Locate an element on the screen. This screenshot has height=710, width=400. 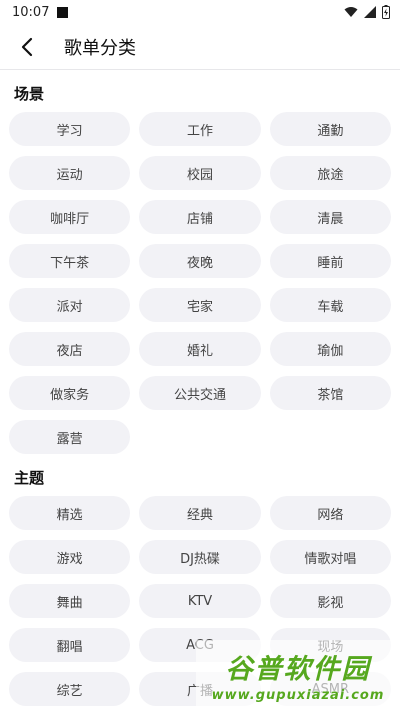
tag-button: 做家务 is located at coordinates (70, 393).